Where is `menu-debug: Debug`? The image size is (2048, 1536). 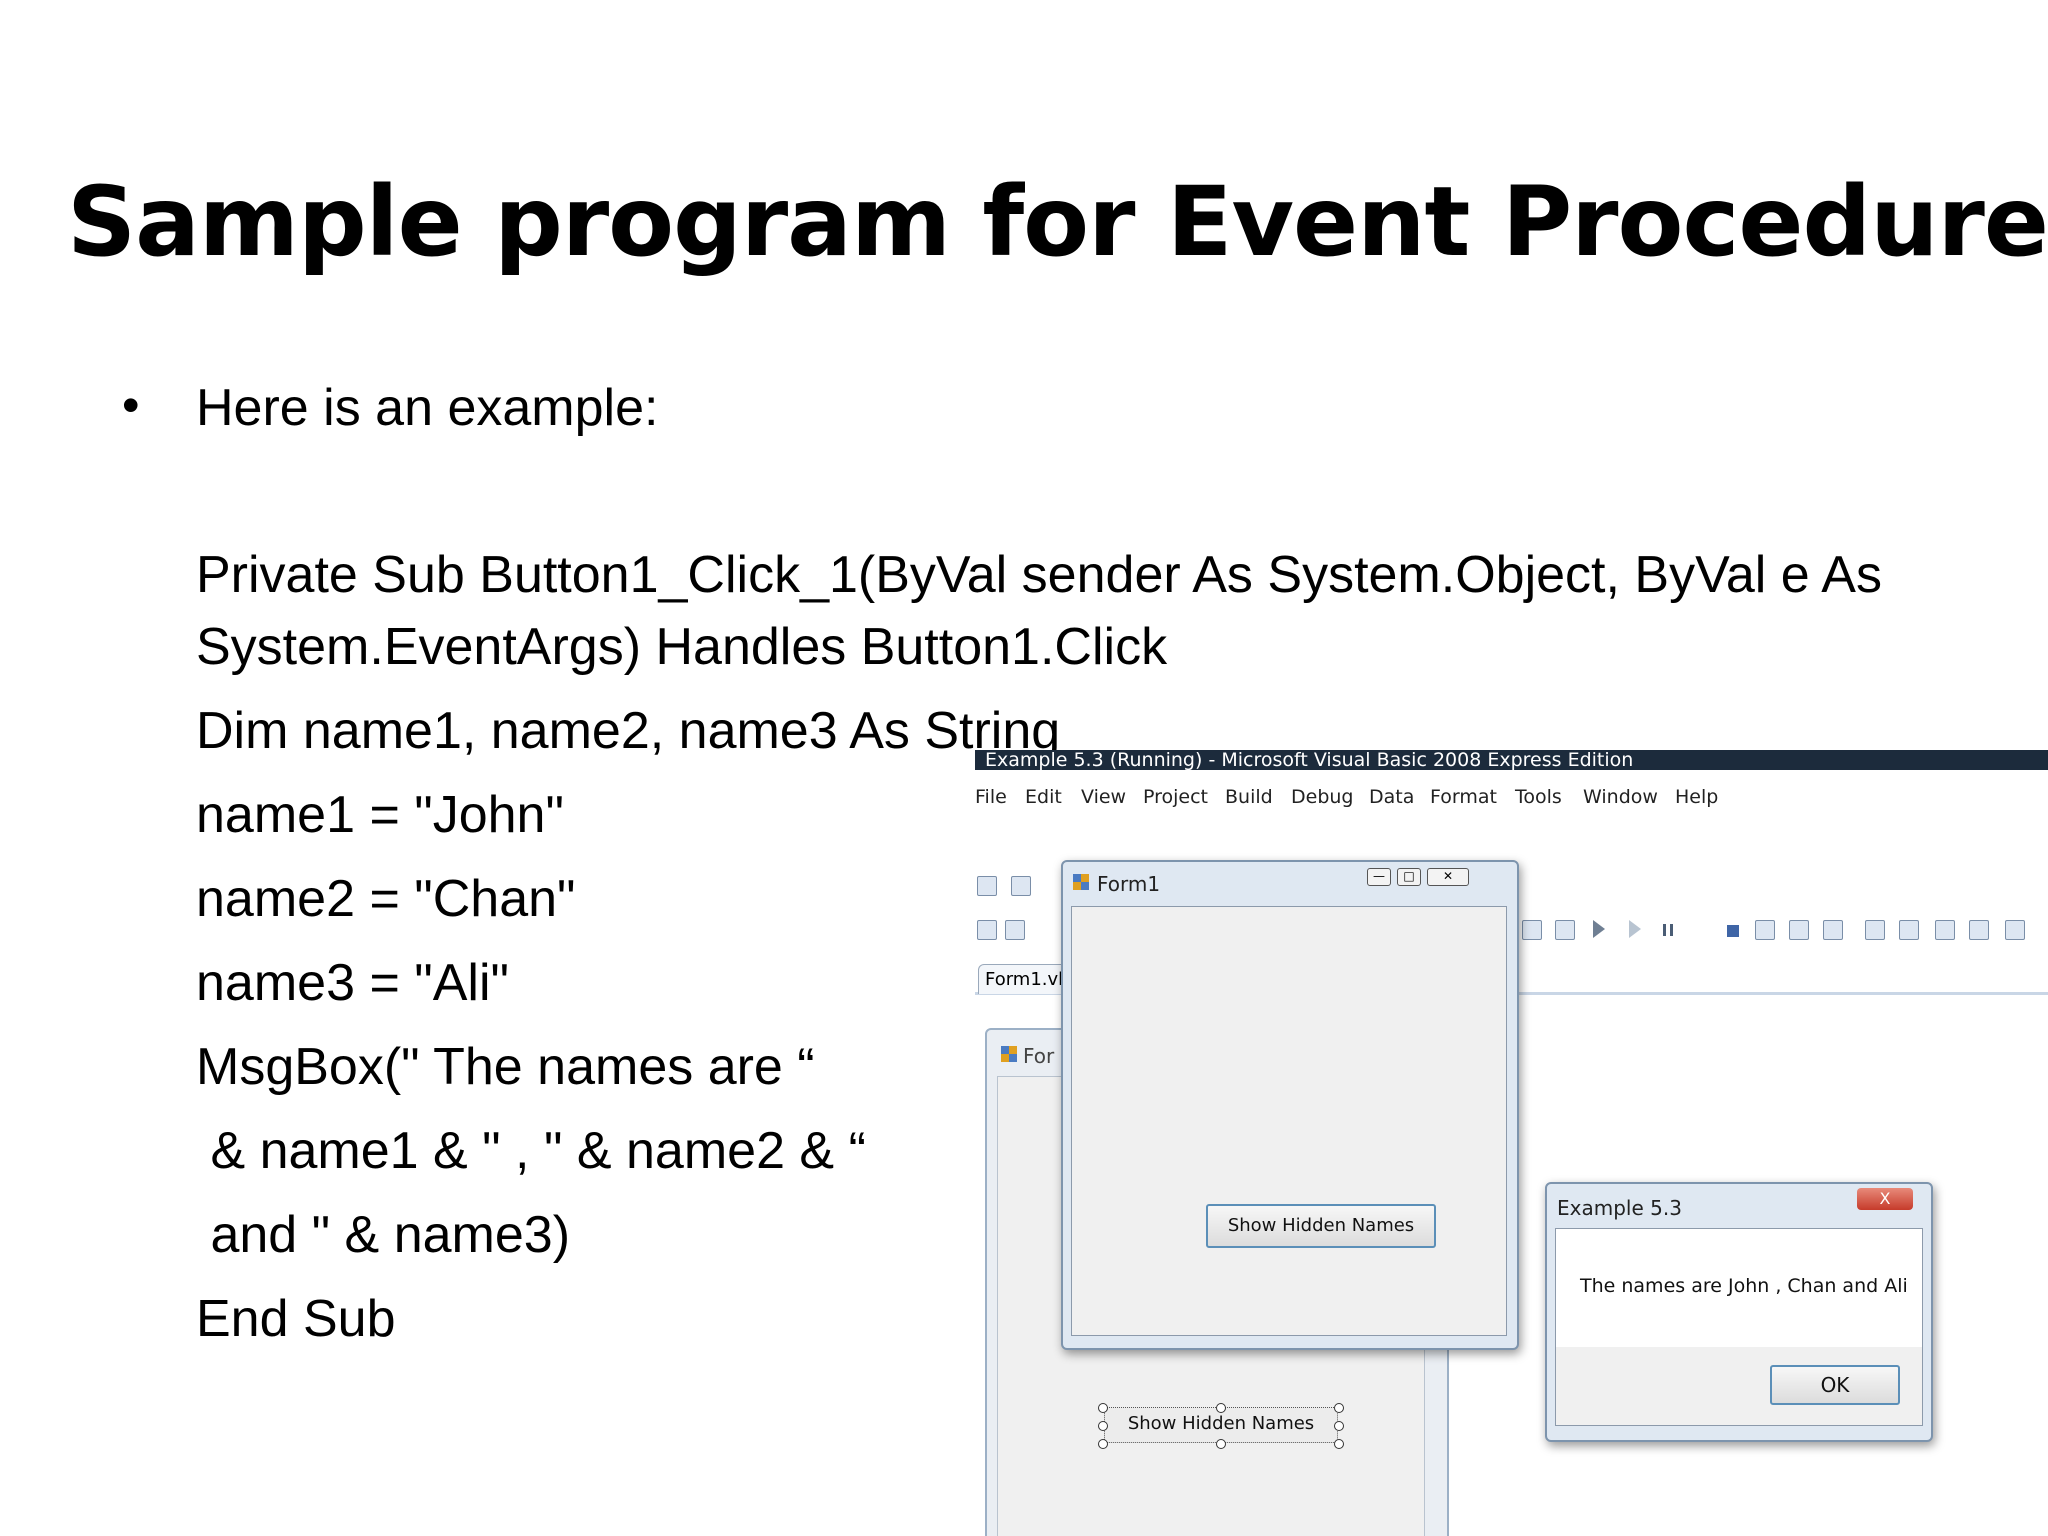 menu-debug: Debug is located at coordinates (1322, 797).